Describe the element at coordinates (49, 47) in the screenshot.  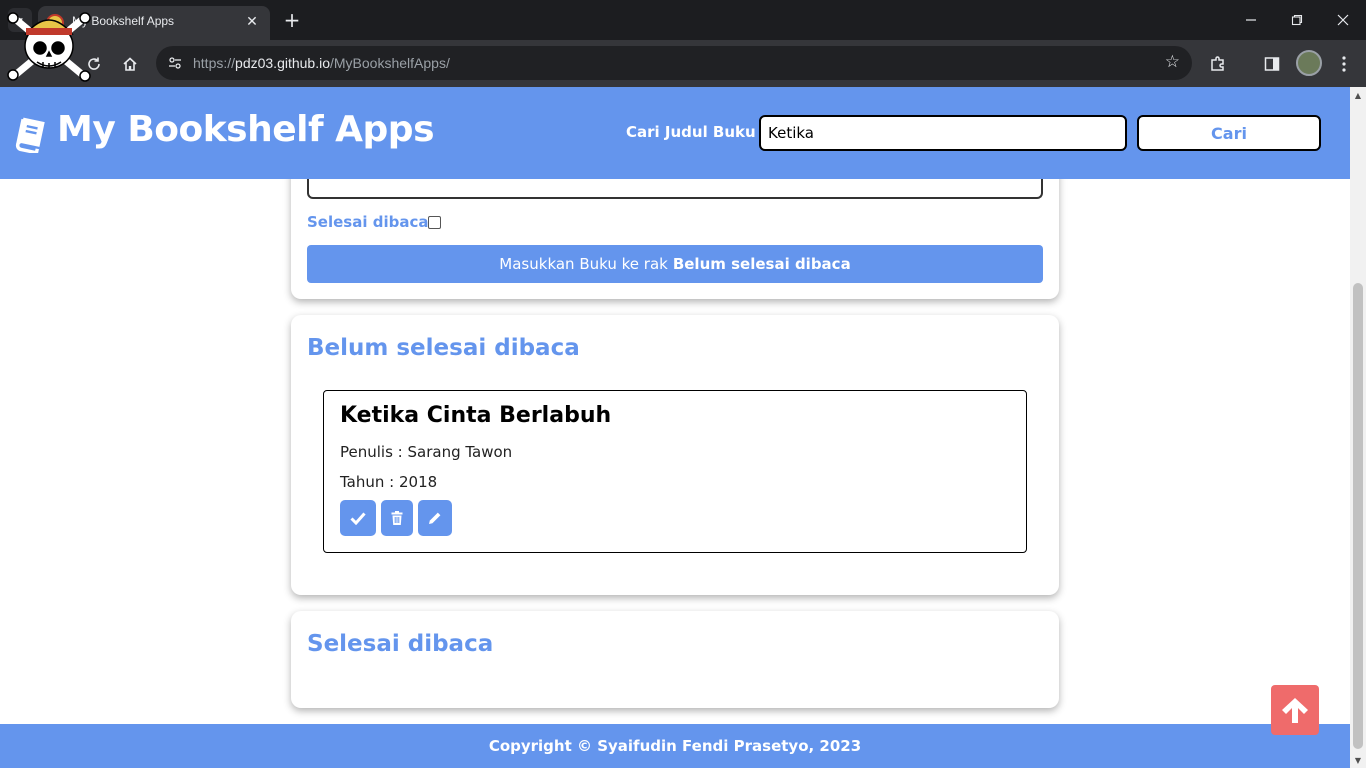
I see `pirate-skull-logo` at that location.